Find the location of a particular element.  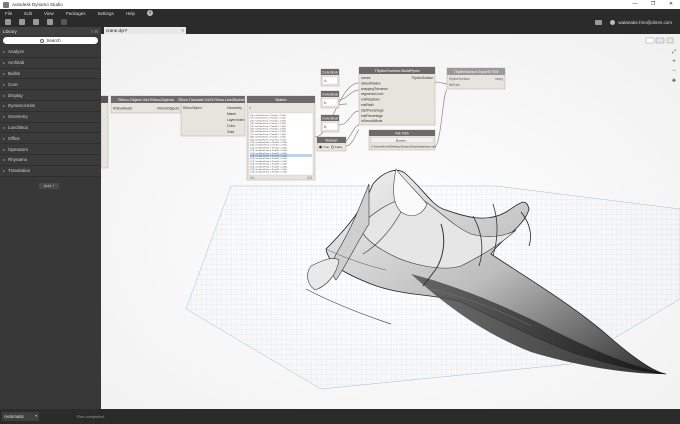

tspline-input-port: startPercentage is located at coordinates (372, 110).